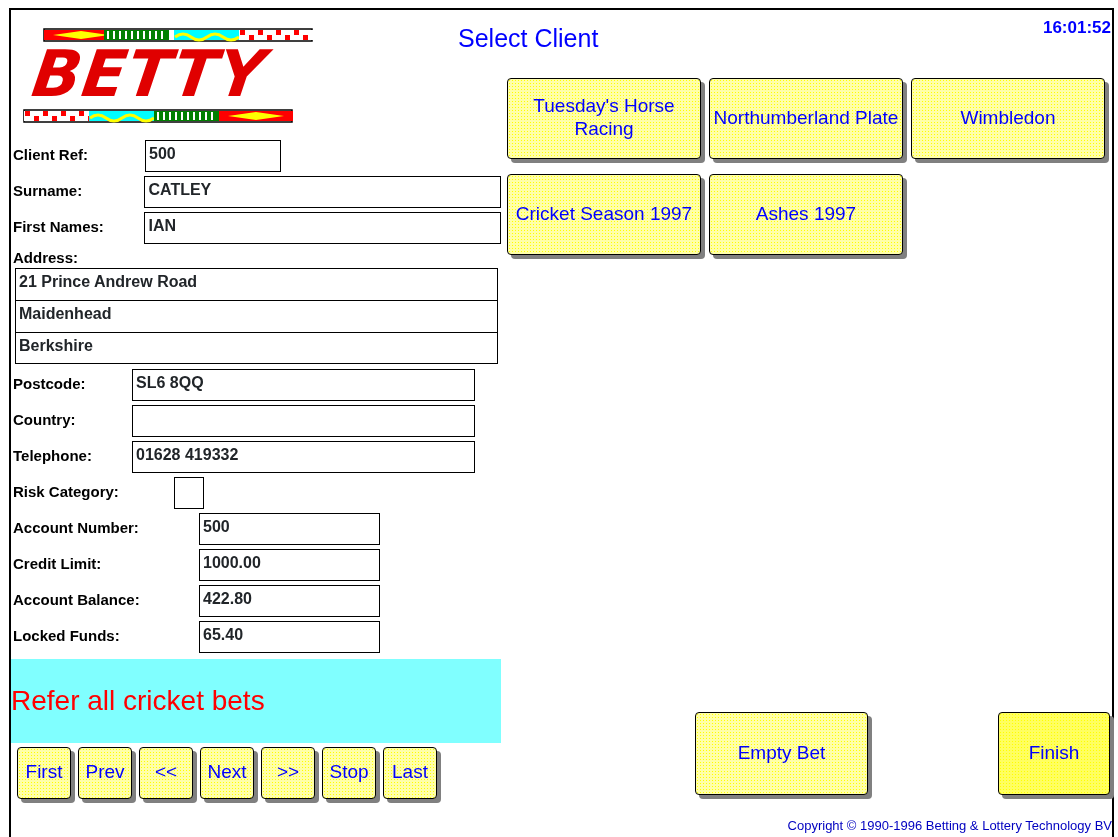 Image resolution: width=1118 pixels, height=837 pixels. I want to click on copyright-text: Copyright © 1990-1996 Betting & Lottery Technology BV, so click(949, 825).